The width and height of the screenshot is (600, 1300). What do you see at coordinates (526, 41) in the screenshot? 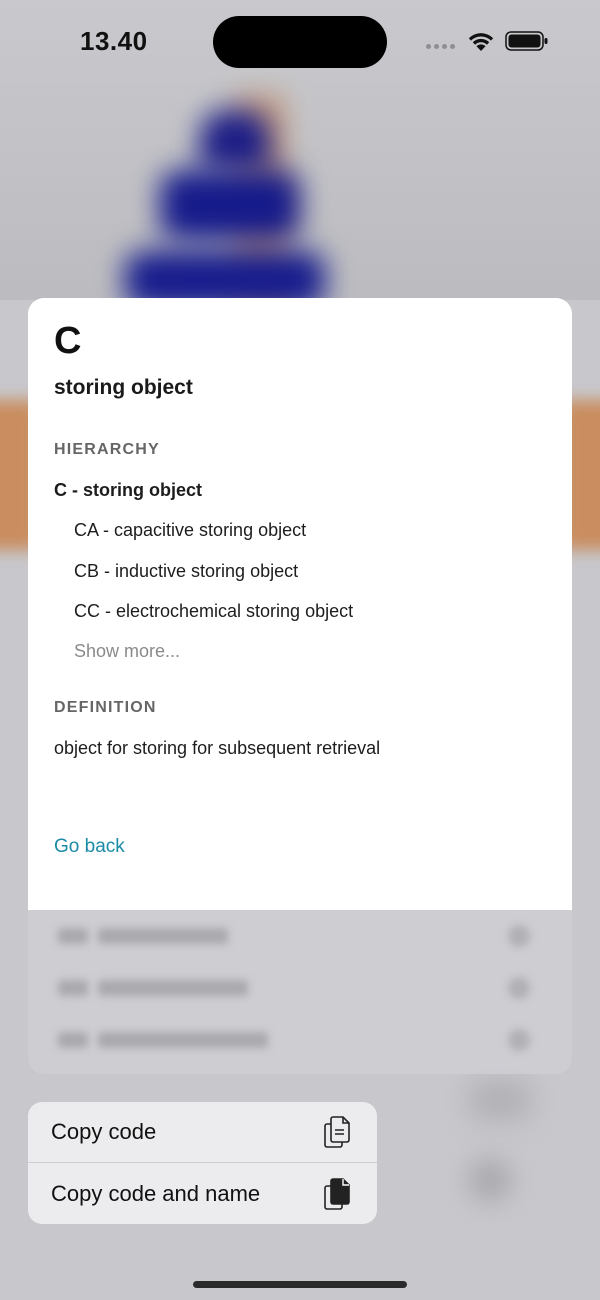
I see `battery-icon` at bounding box center [526, 41].